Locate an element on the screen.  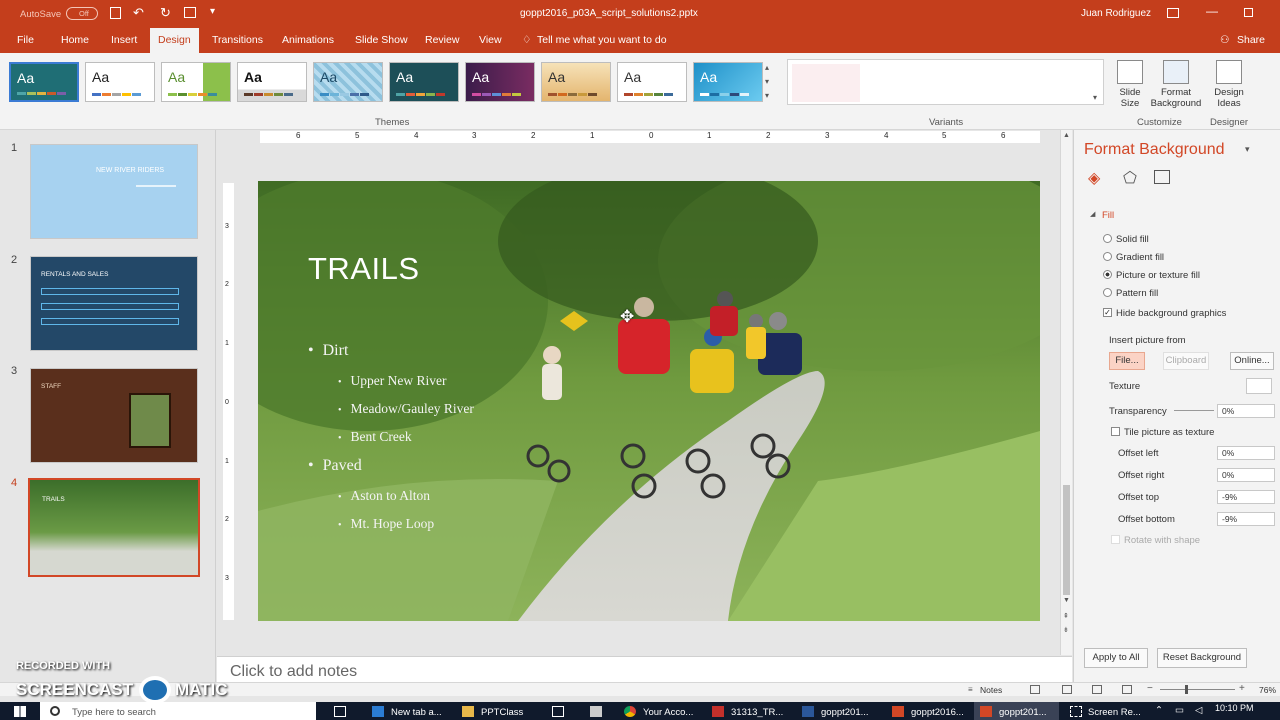
collapse-icon: ◢ is located at coordinates (1092, 214).